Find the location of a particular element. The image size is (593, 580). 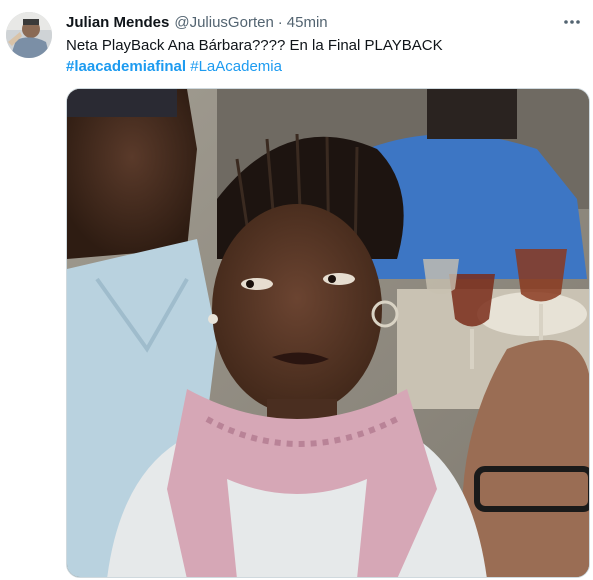

hashtag-link: #LaAcademia is located at coordinates (236, 66).